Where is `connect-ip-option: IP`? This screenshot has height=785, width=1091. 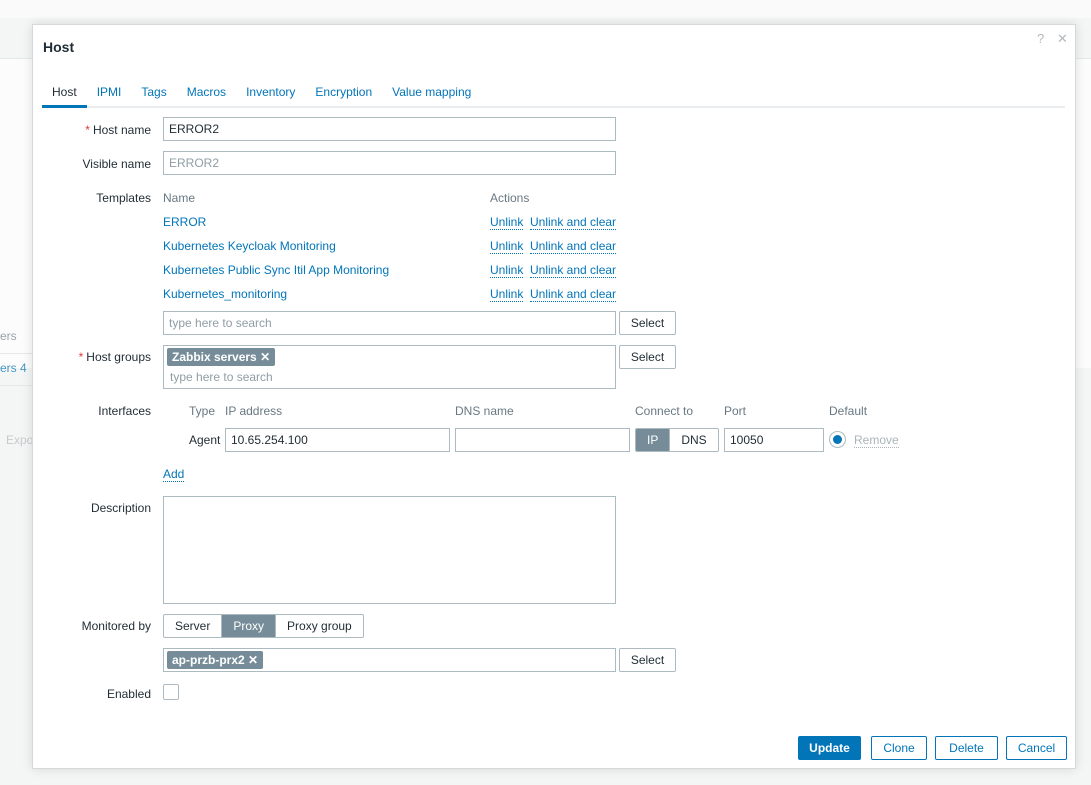 connect-ip-option: IP is located at coordinates (653, 440).